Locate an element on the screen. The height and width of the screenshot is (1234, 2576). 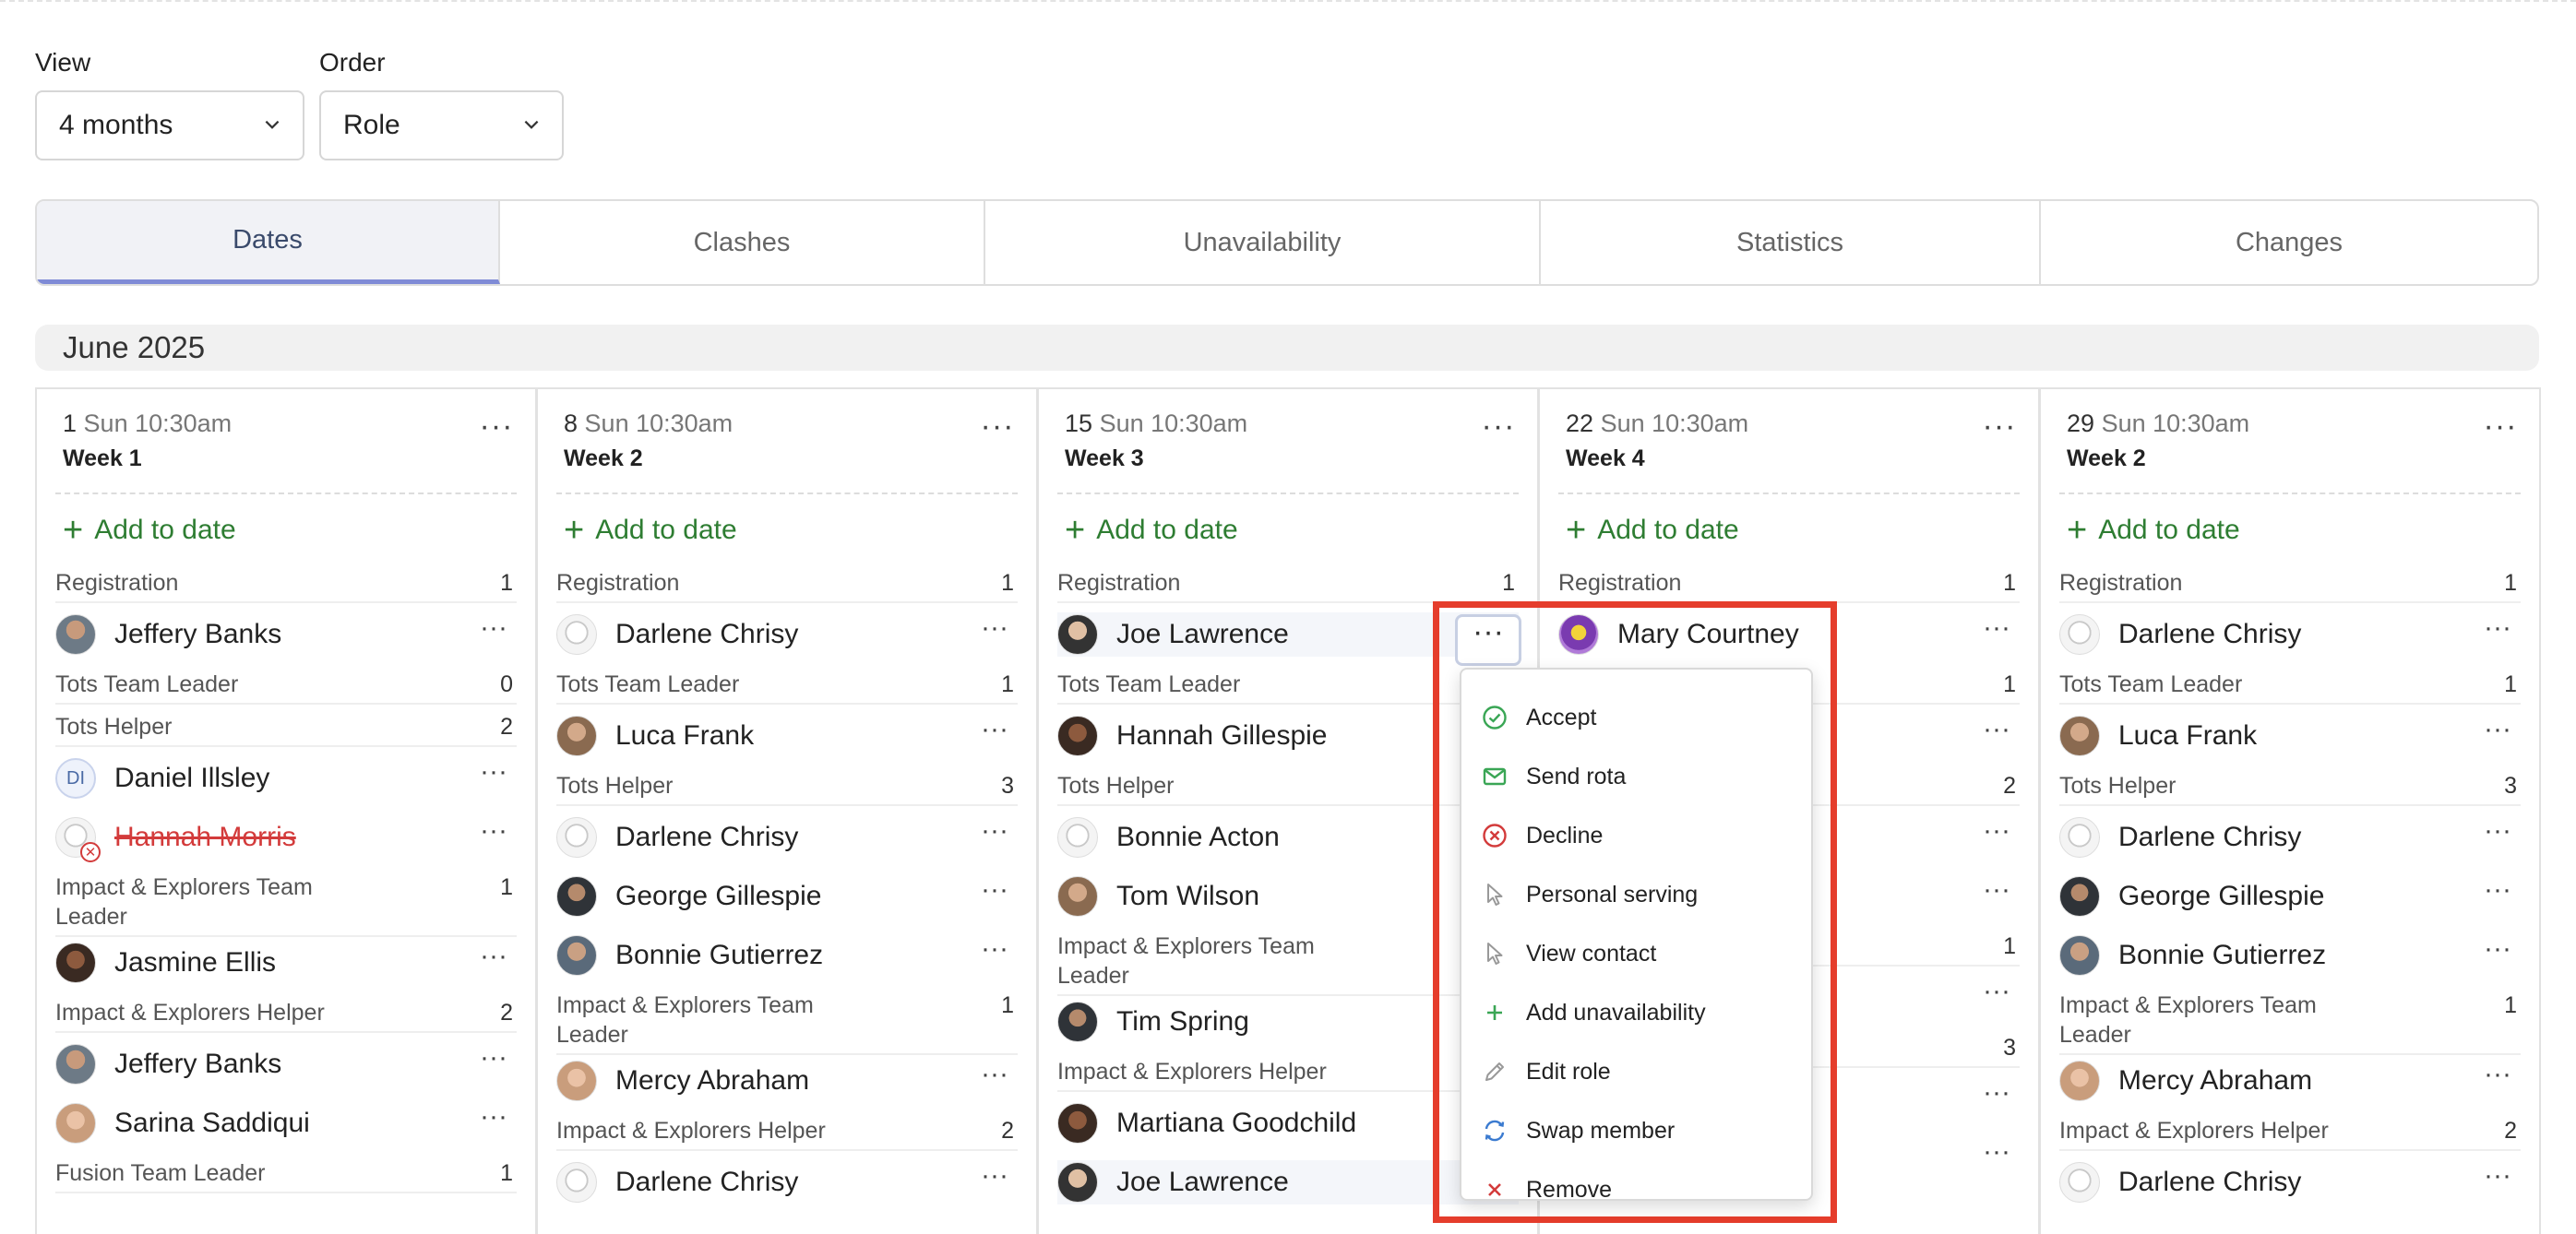
menu-item-label: Decline is located at coordinates (1565, 835).